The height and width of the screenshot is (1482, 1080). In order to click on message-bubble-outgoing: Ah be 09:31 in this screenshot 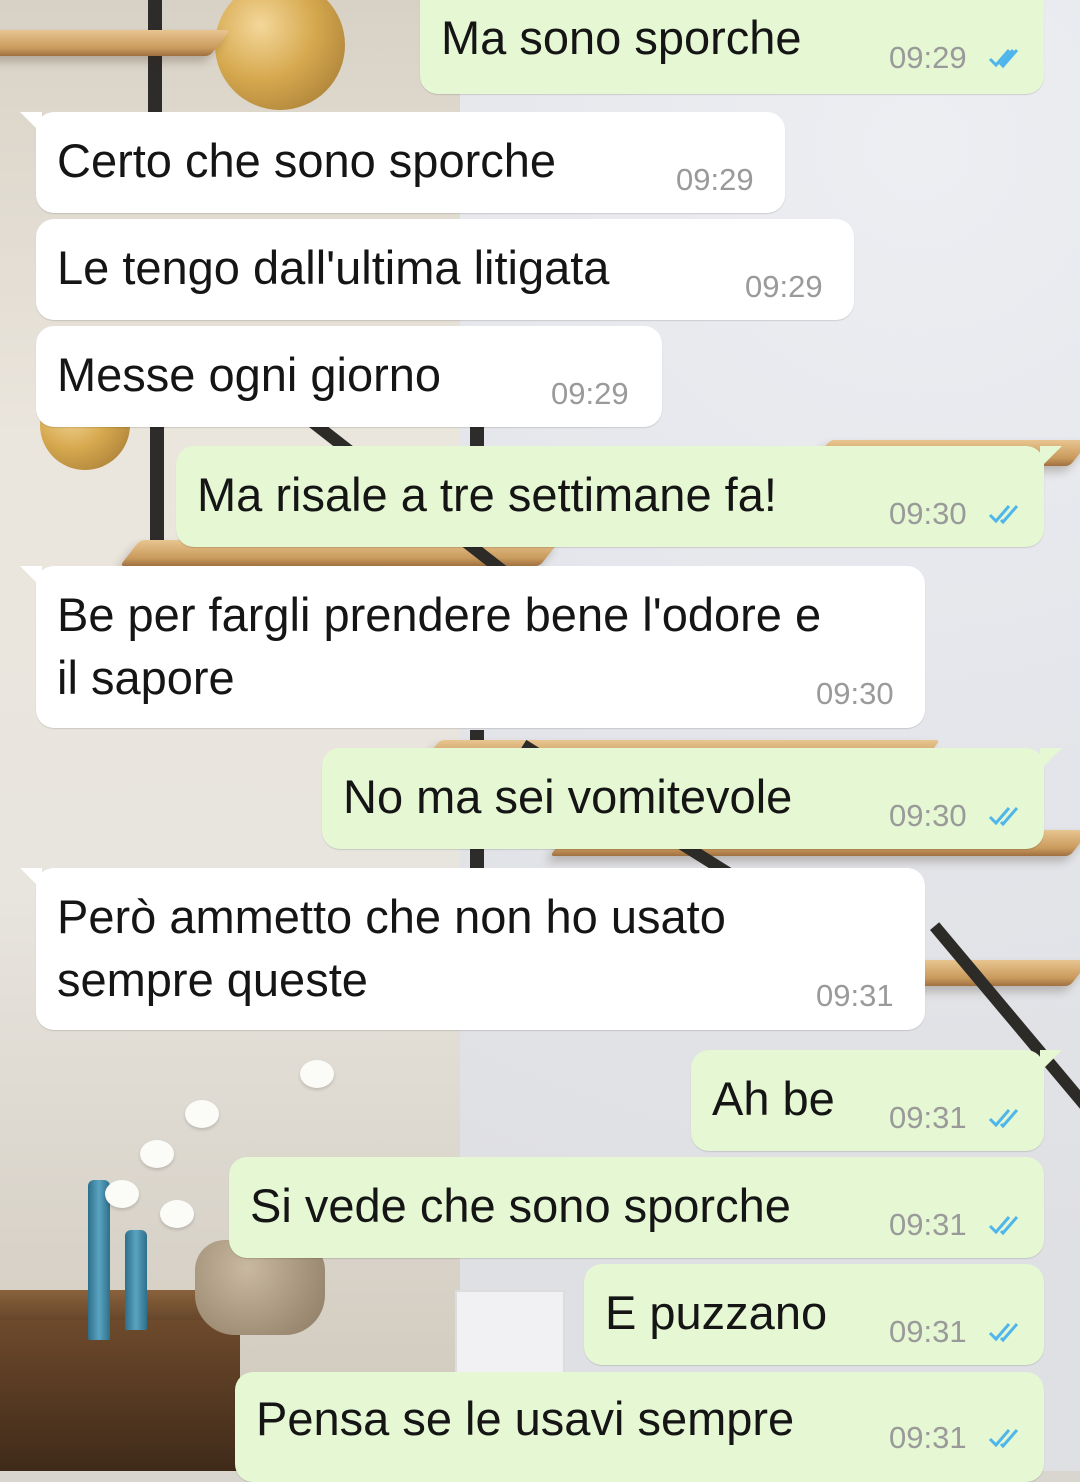, I will do `click(876, 1100)`.